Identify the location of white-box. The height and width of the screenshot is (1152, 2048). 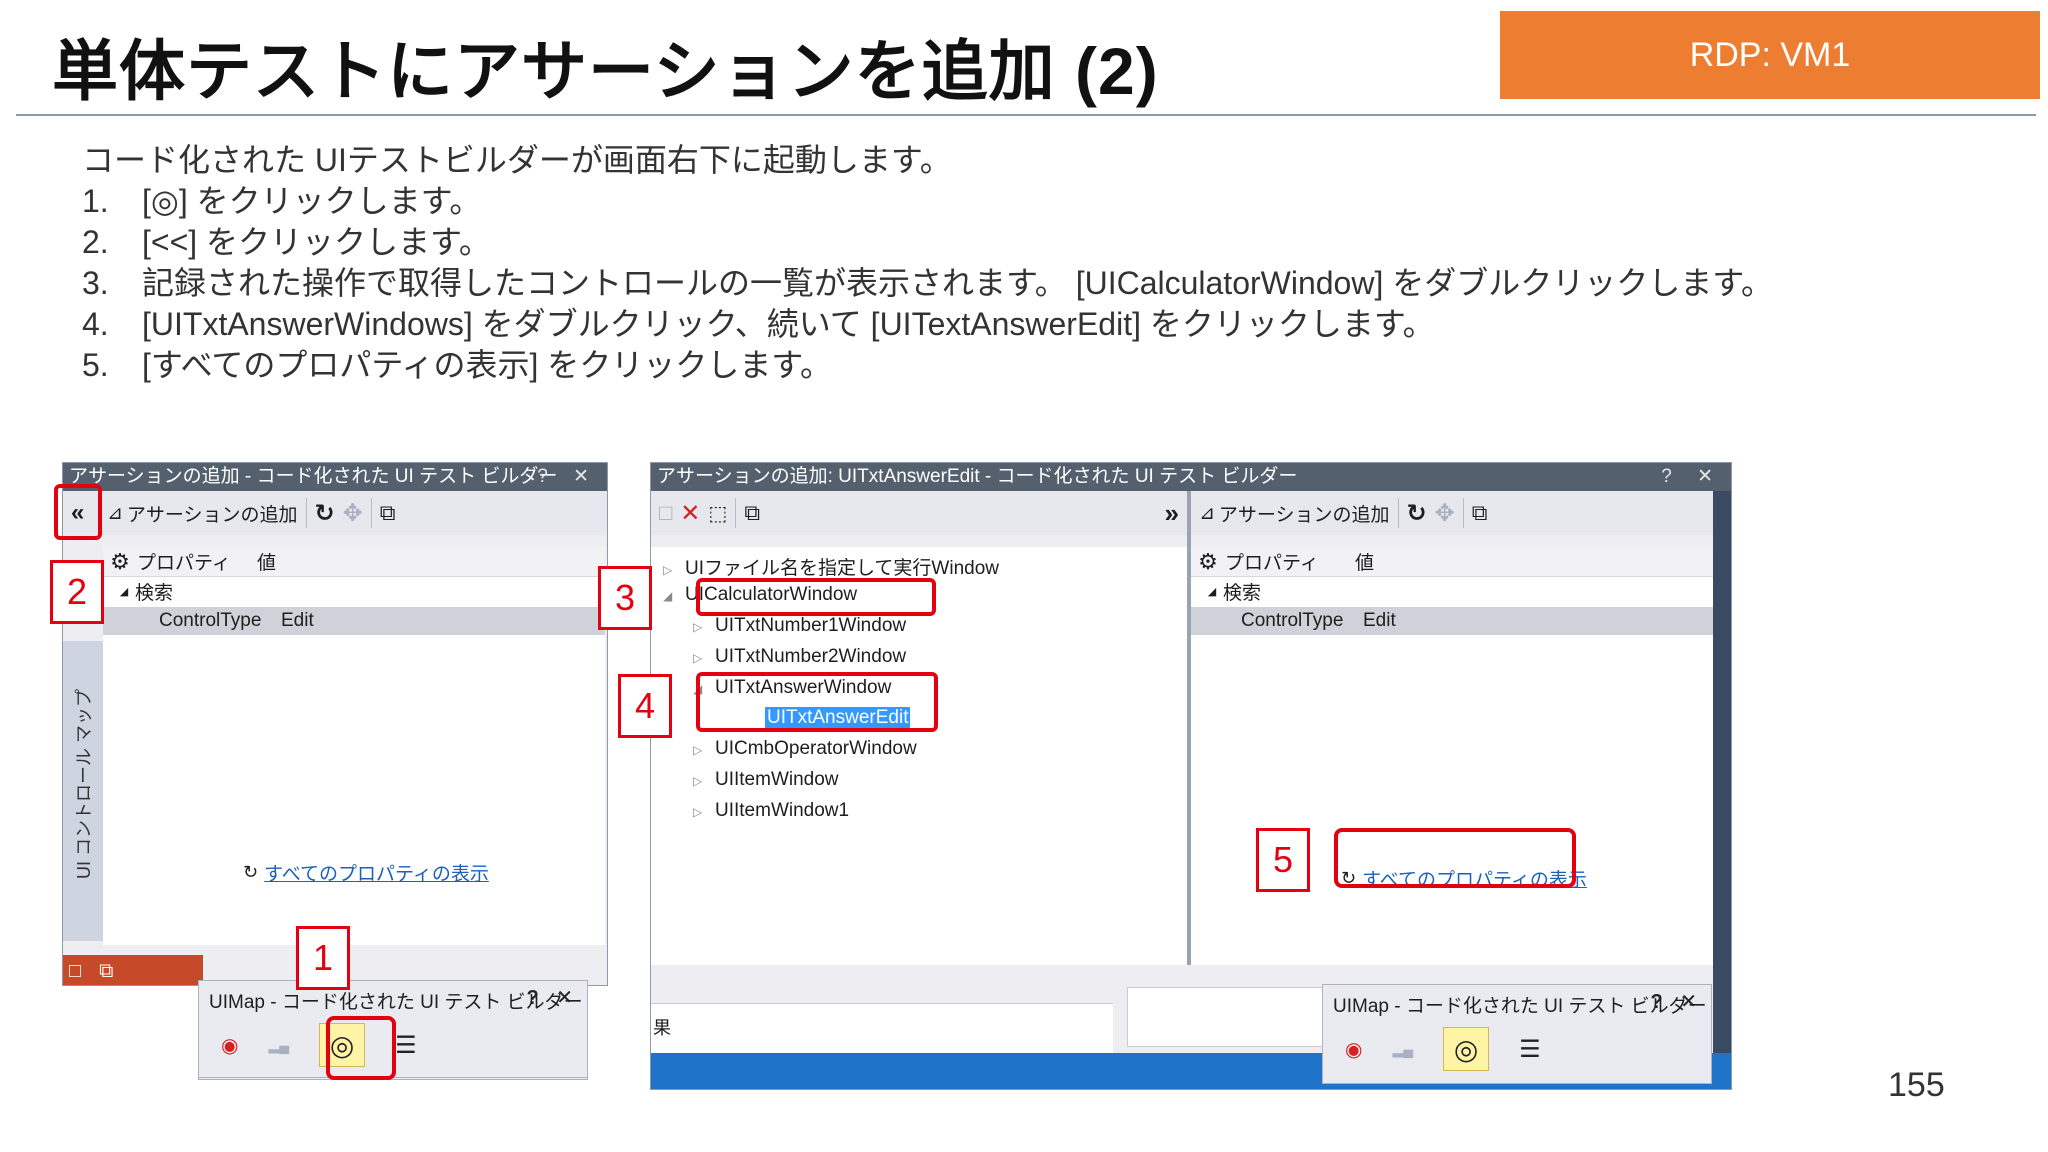
(1227, 1017).